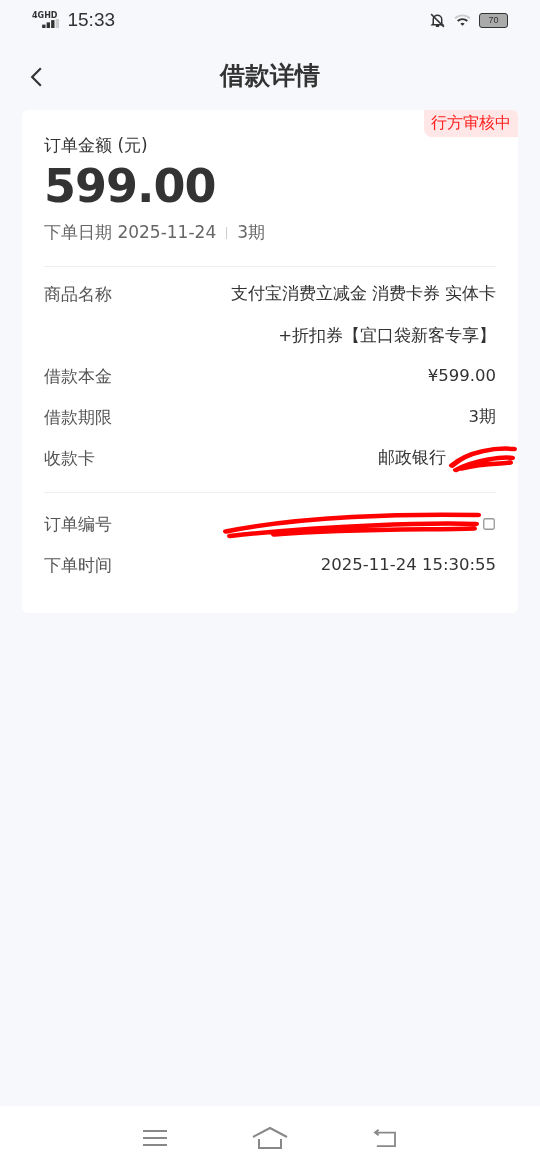  Describe the element at coordinates (462, 20) in the screenshot. I see `wifi-icon` at that location.